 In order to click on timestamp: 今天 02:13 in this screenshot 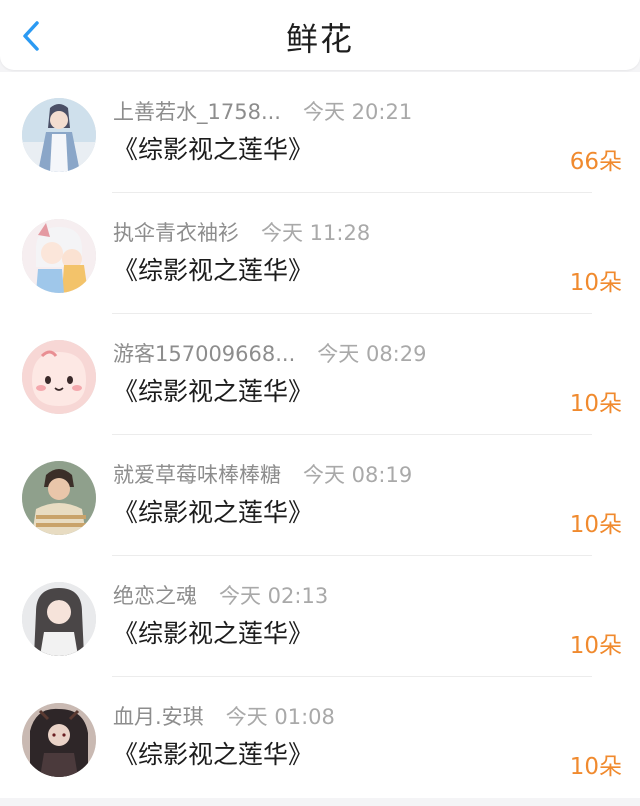, I will do `click(274, 596)`.